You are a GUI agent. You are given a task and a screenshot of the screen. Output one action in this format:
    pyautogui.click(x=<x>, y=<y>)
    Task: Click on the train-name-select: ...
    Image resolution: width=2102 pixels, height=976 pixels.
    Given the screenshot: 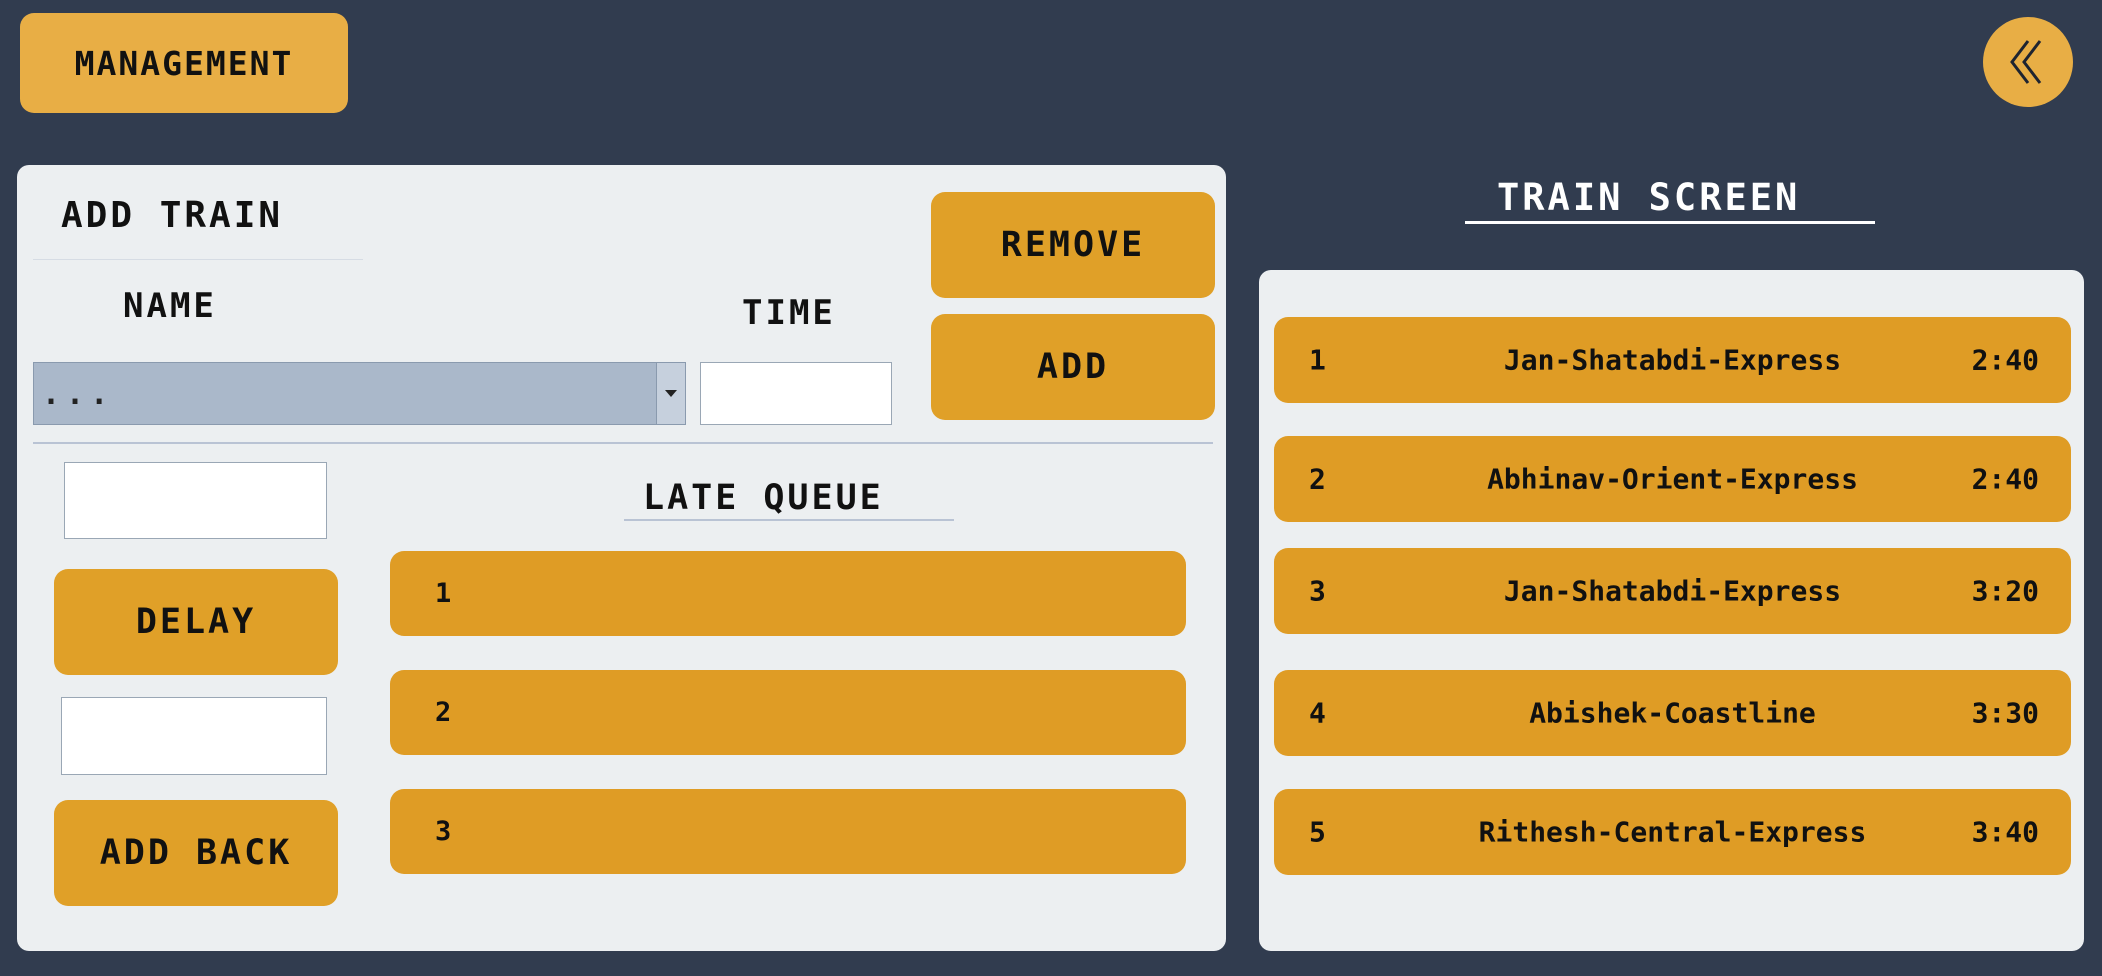 What is the action you would take?
    pyautogui.click(x=359, y=393)
    